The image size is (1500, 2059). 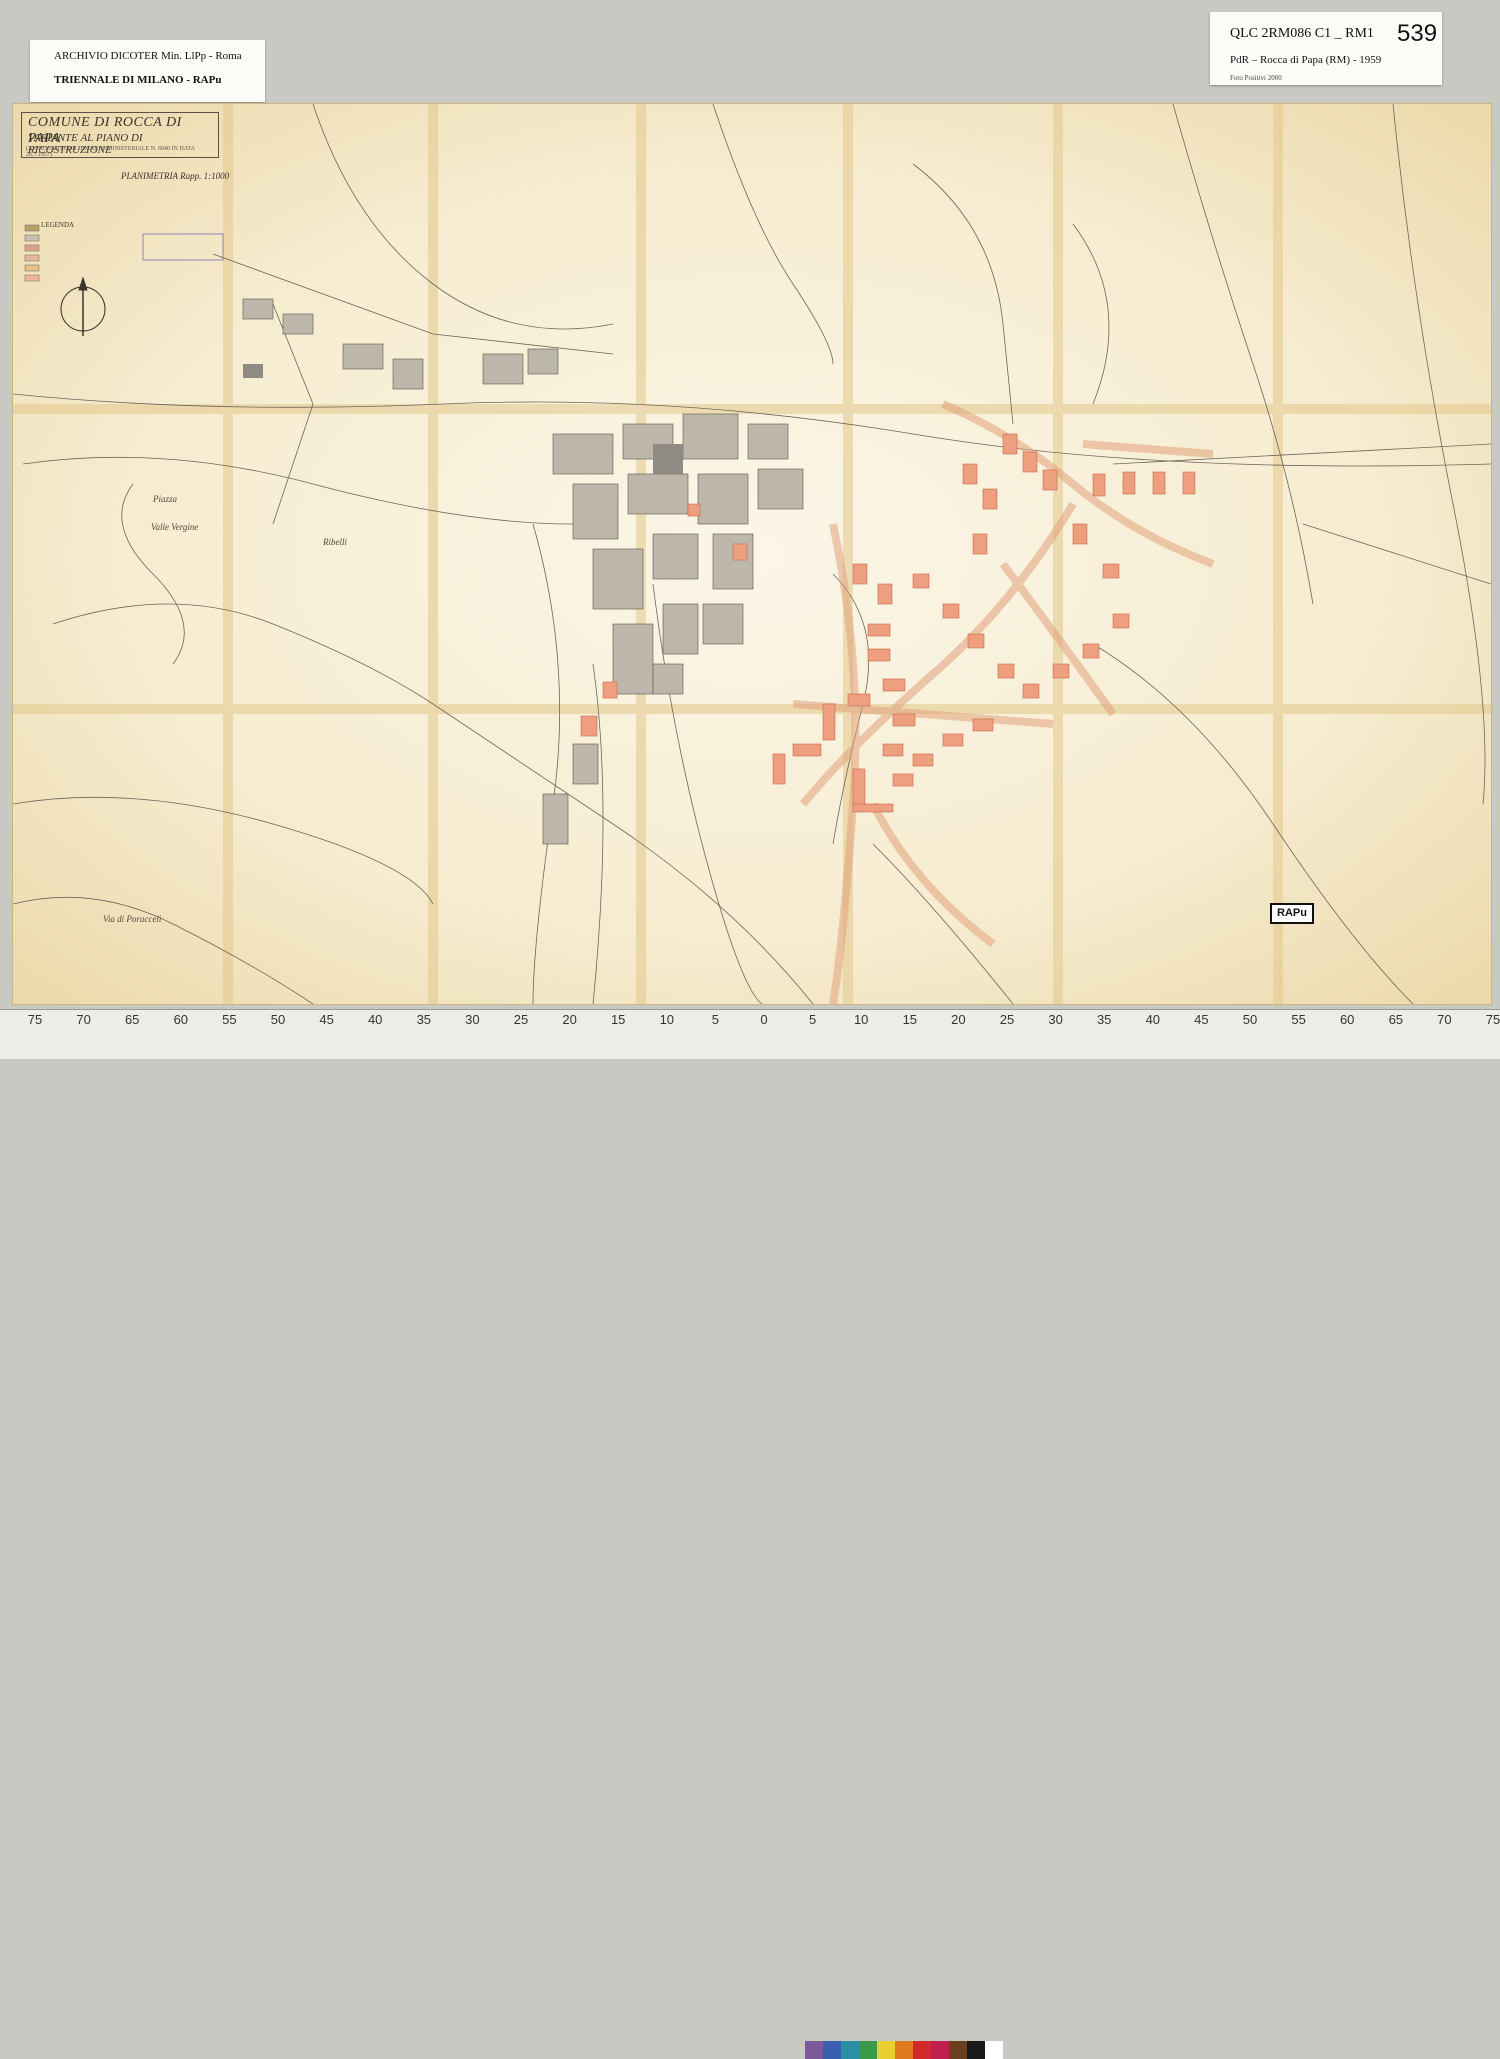 What do you see at coordinates (523, 571) in the screenshot?
I see `town-blocks` at bounding box center [523, 571].